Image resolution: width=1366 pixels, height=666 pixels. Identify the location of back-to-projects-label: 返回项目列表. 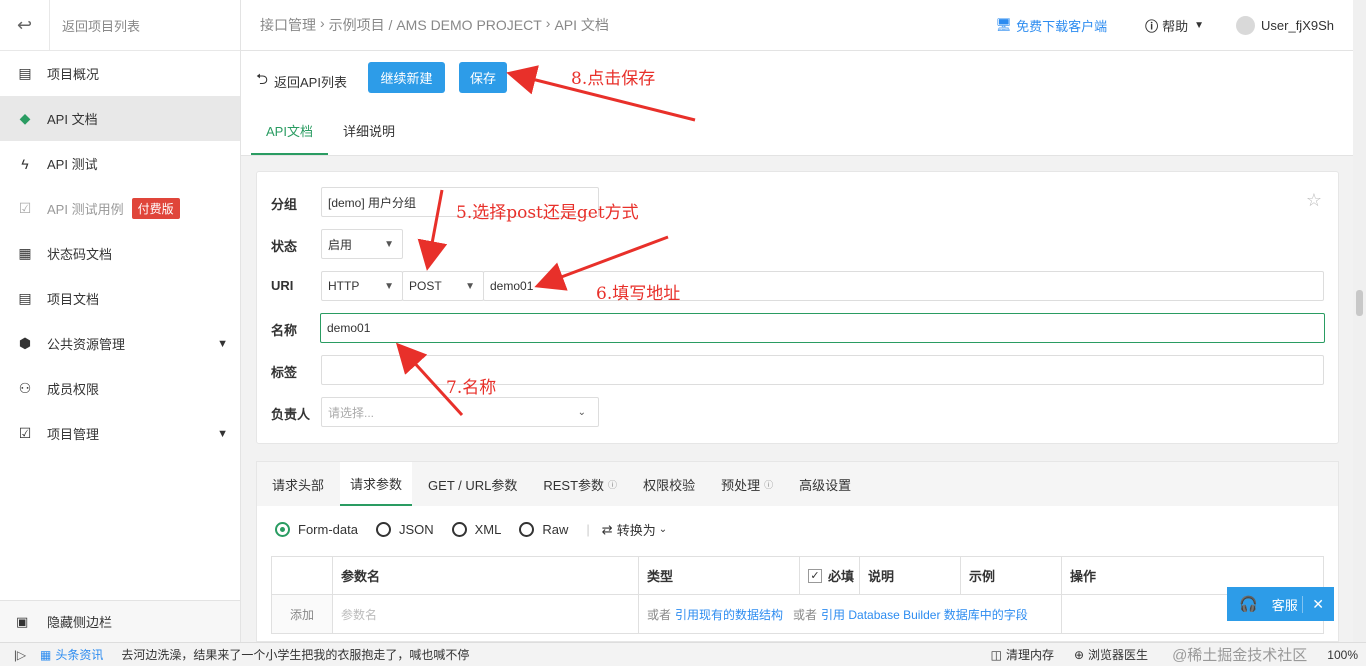
(101, 26).